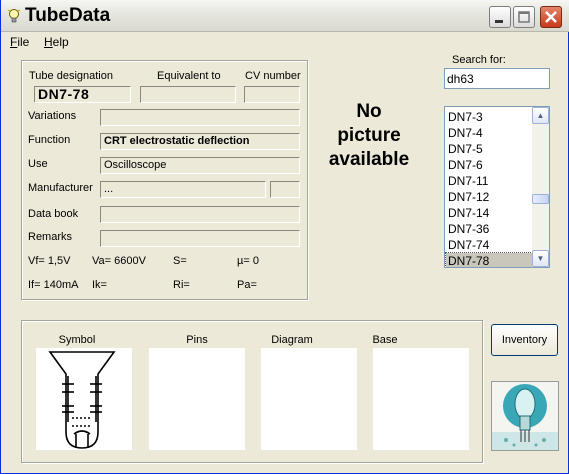 This screenshot has height=474, width=569. I want to click on minimize-button, so click(500, 17).